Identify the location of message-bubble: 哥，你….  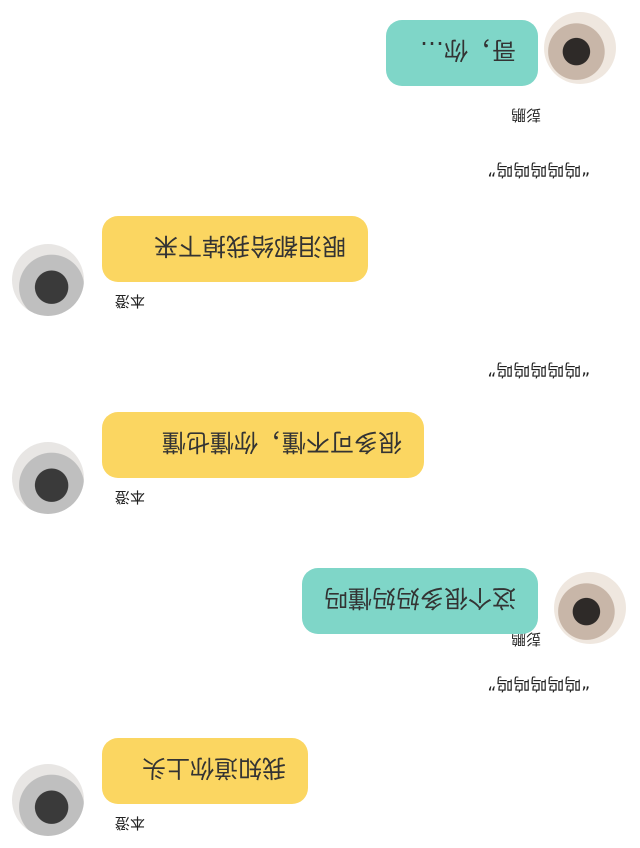
(462, 53).